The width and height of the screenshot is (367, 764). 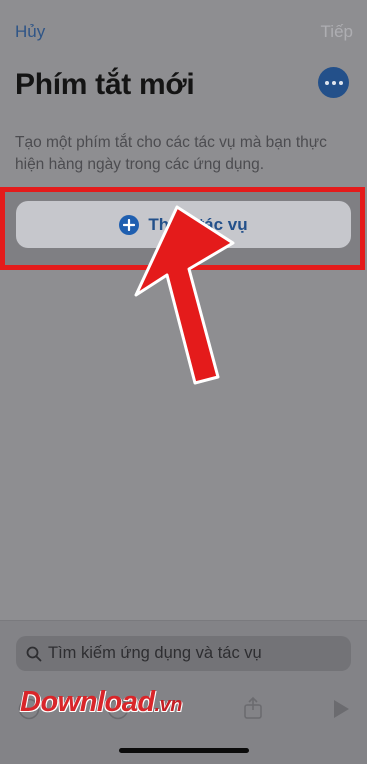 I want to click on search-icon, so click(x=34, y=653).